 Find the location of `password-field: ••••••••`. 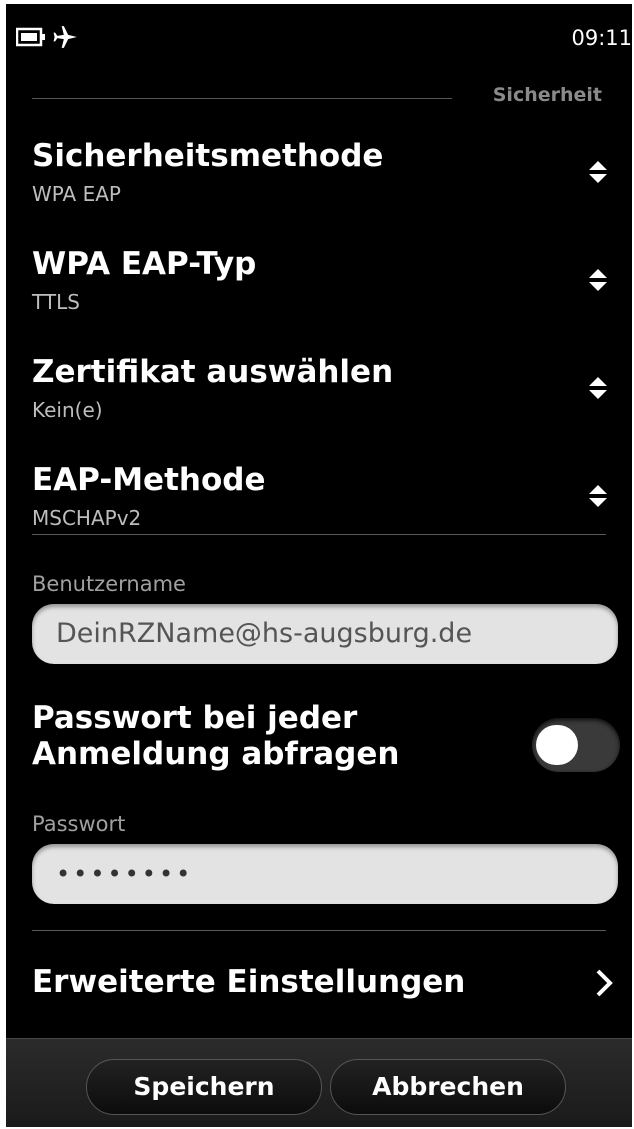

password-field: •••••••• is located at coordinates (325, 874).